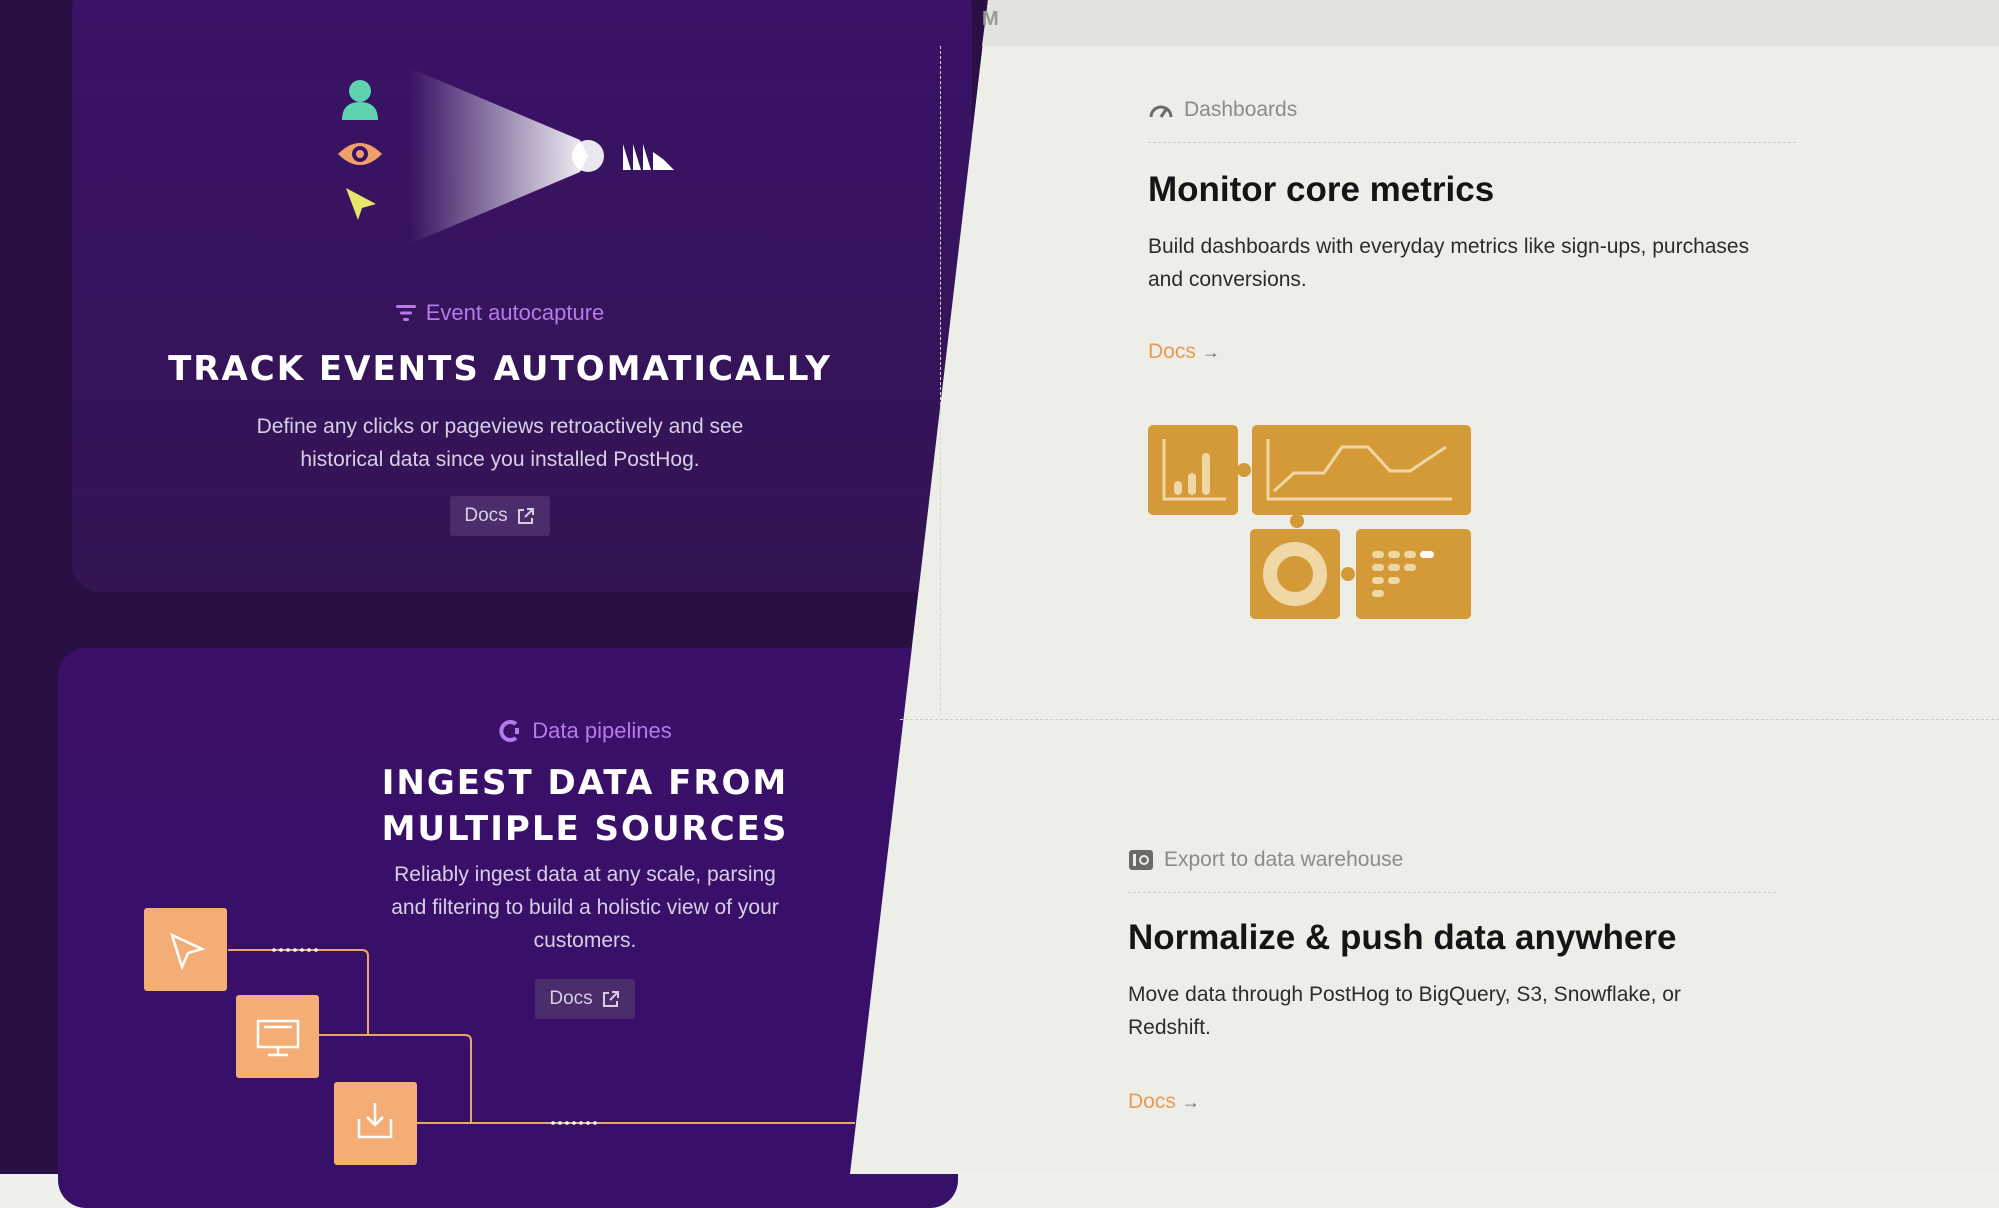 The height and width of the screenshot is (1208, 1999). I want to click on beam-shape, so click(499, 156).